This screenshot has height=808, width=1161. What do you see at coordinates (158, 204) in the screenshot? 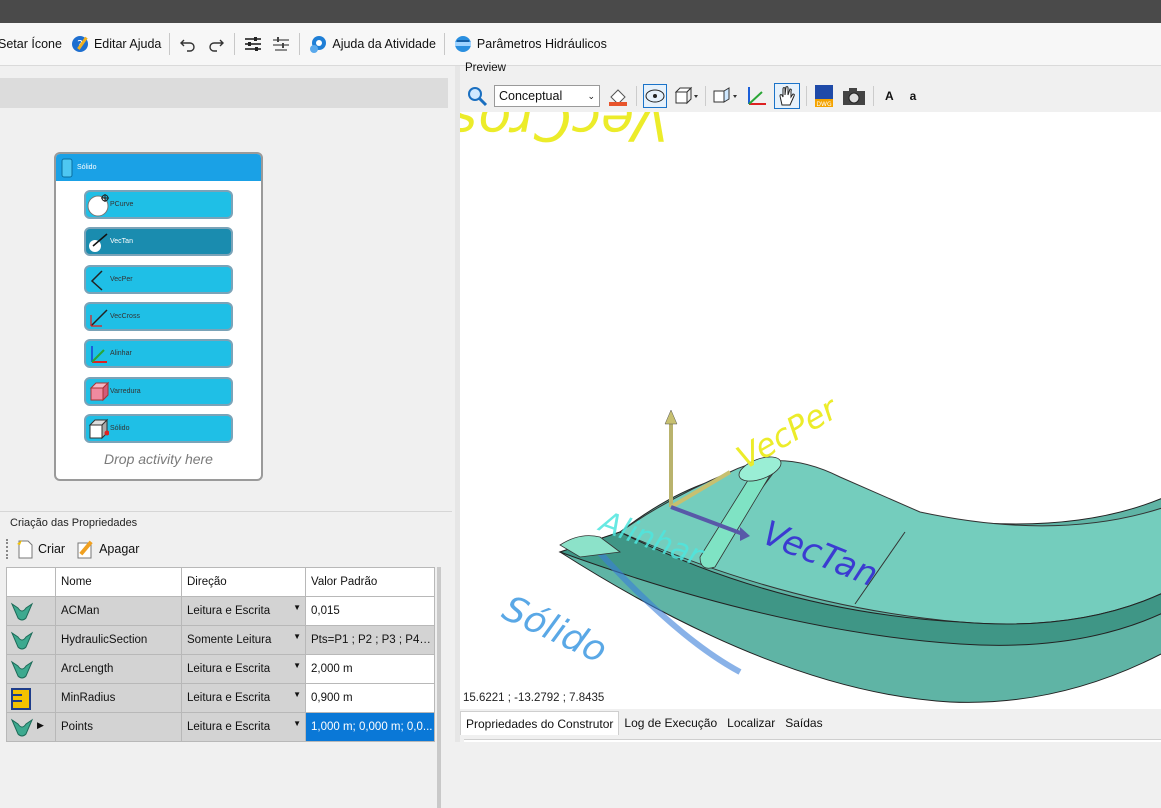
I see `activity-pcurve: PCurve` at bounding box center [158, 204].